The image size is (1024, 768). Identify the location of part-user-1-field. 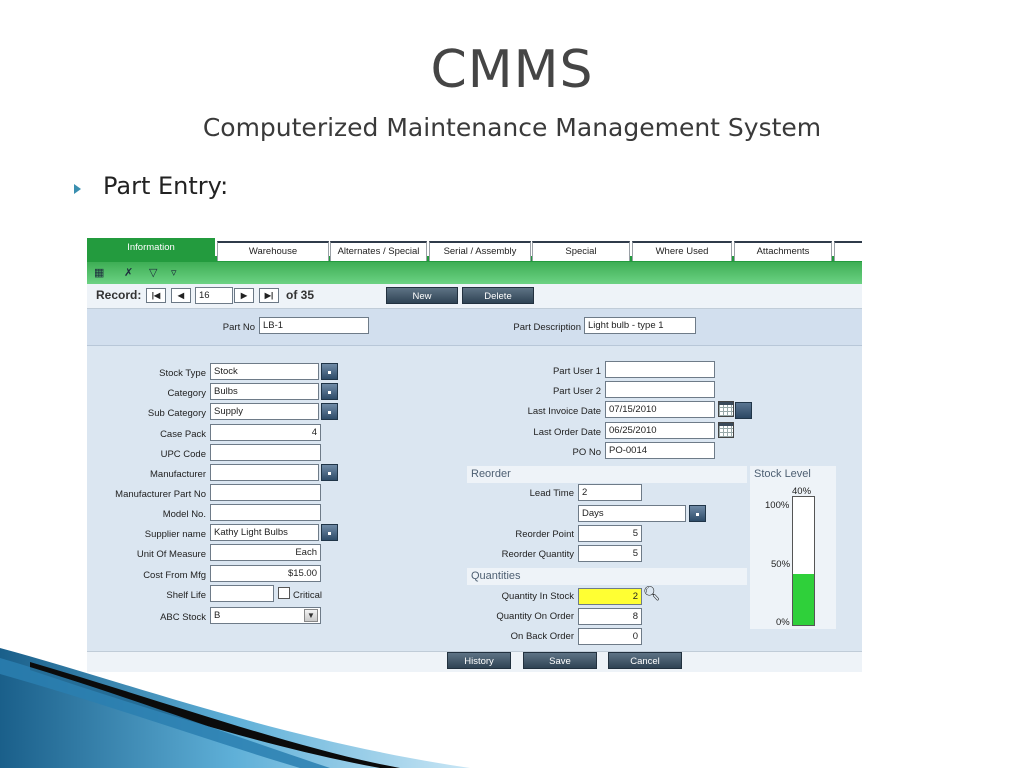
(660, 369).